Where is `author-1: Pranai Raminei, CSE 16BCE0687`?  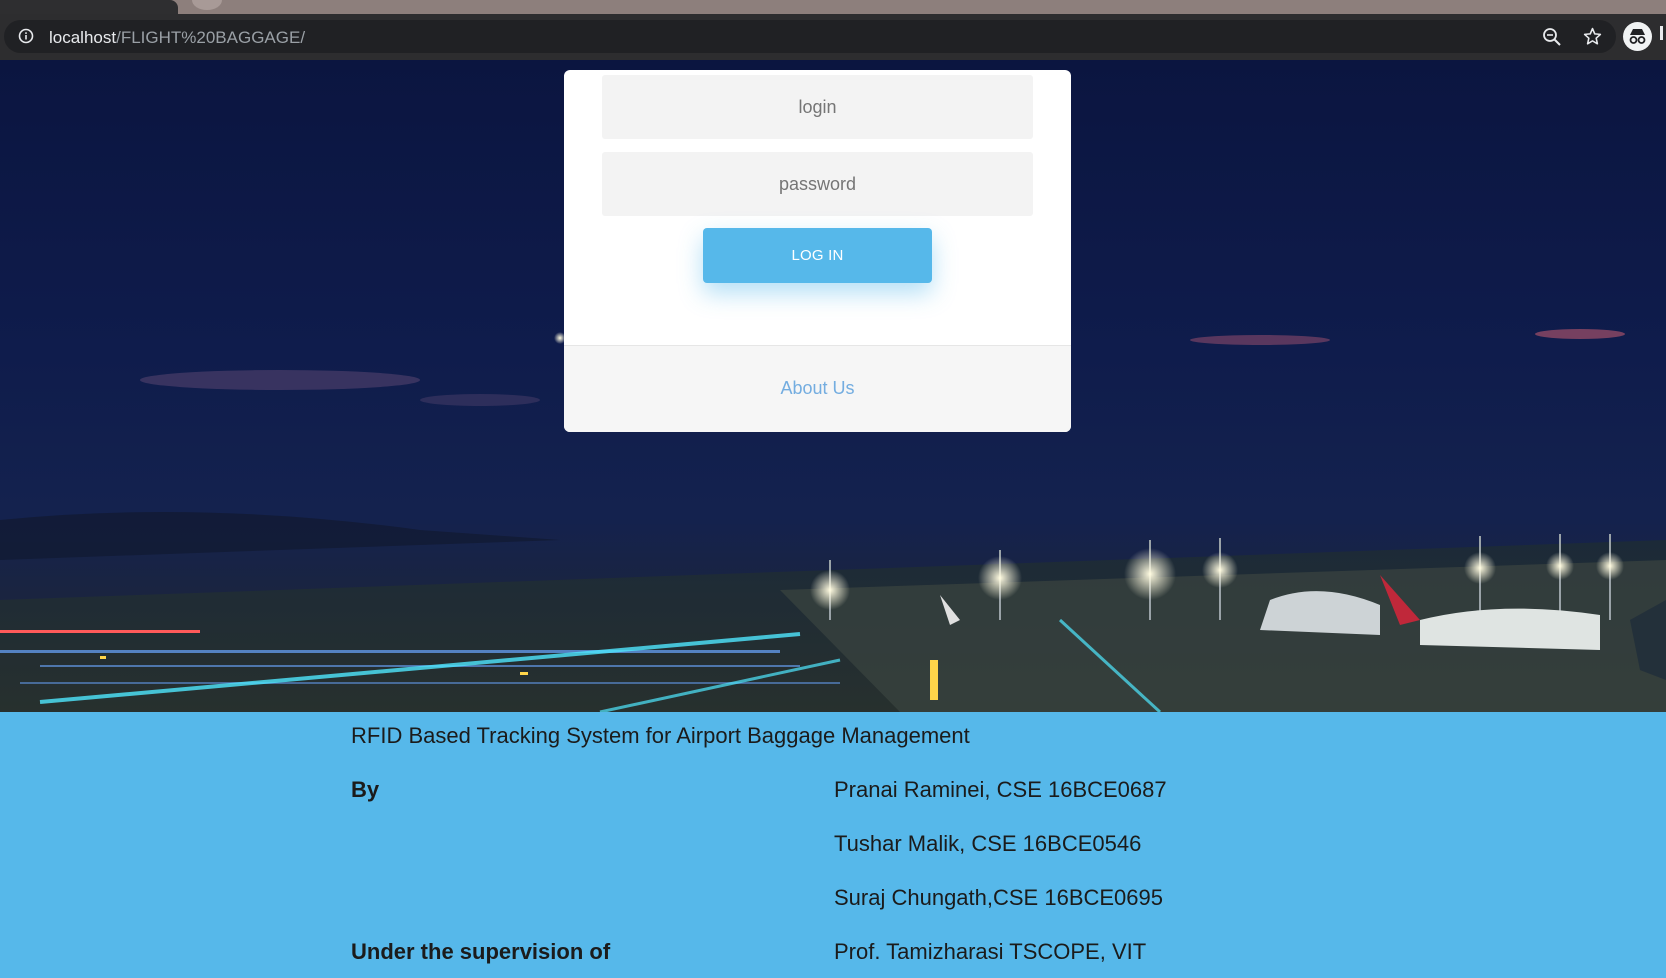 author-1: Pranai Raminei, CSE 16BCE0687 is located at coordinates (1000, 789).